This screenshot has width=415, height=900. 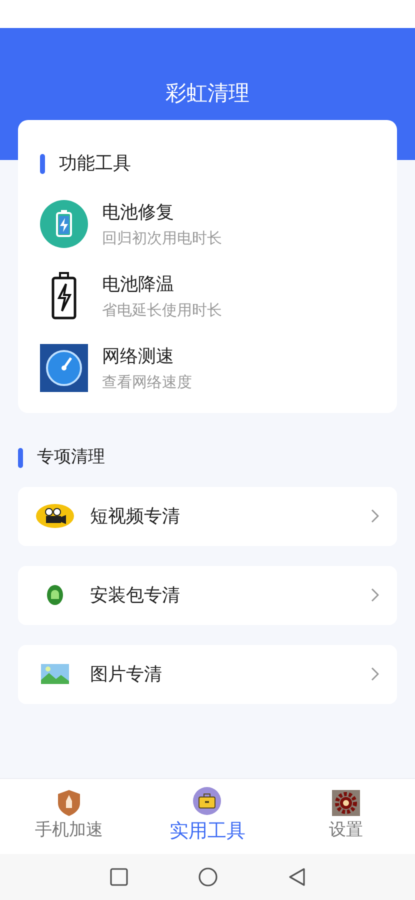 I want to click on clean-item: 图片专清, so click(x=207, y=674).